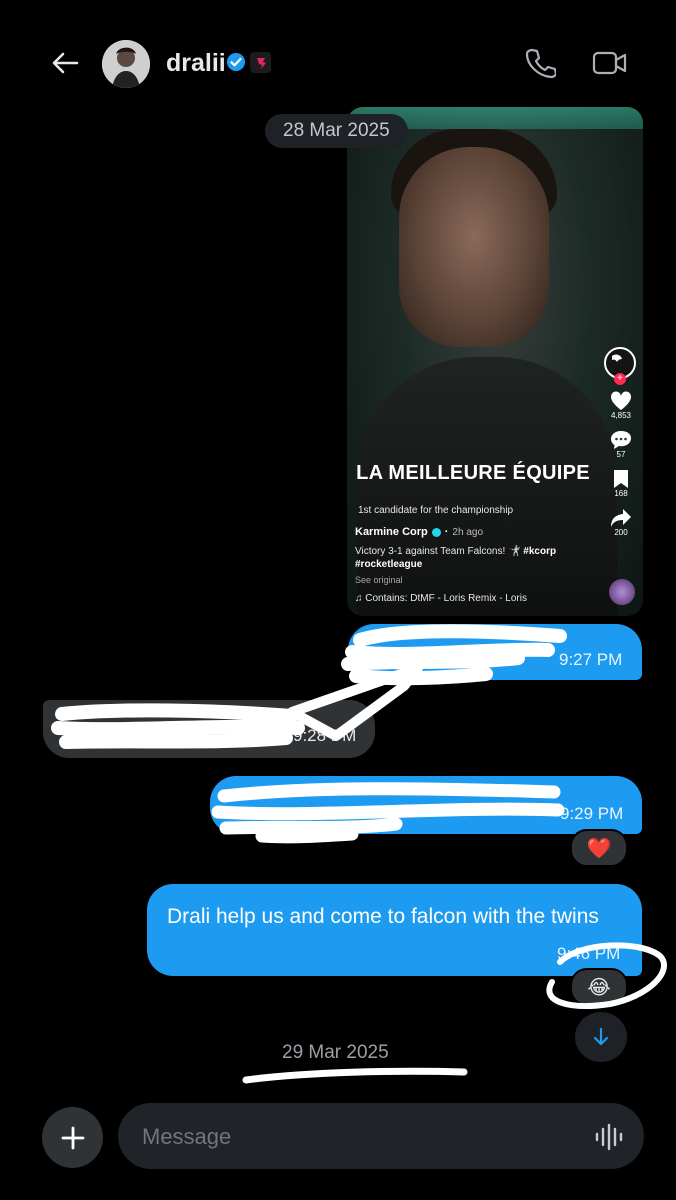  What do you see at coordinates (609, 1137) in the screenshot?
I see `waveform-icon` at bounding box center [609, 1137].